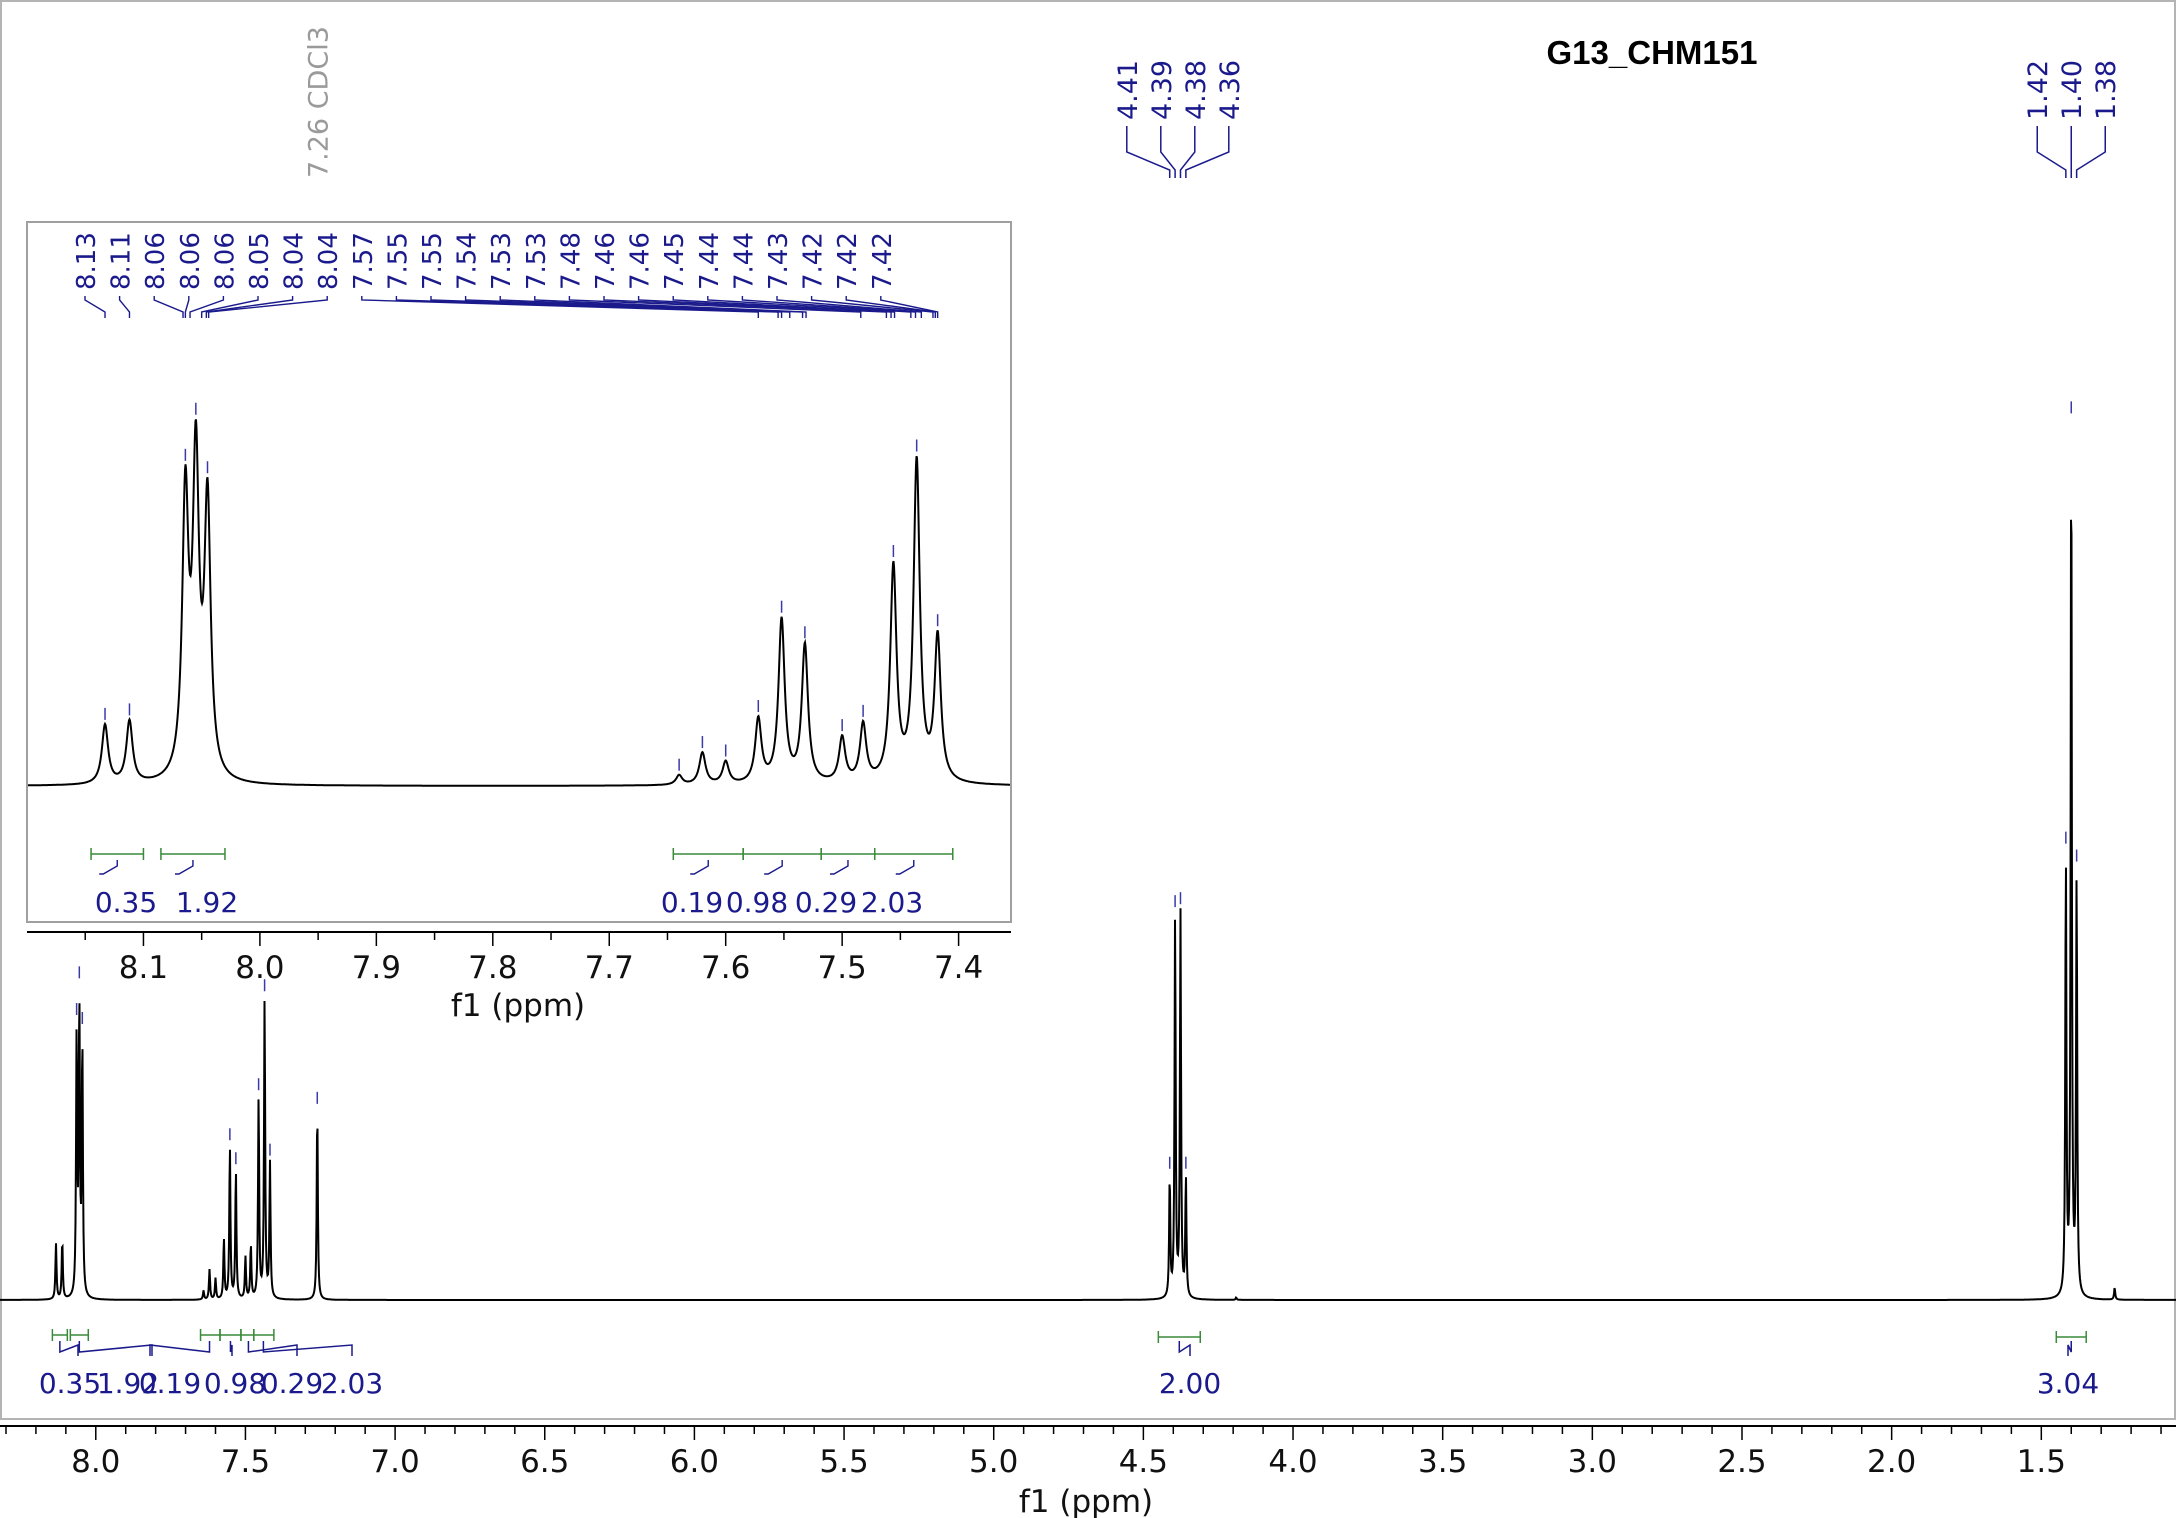 The image size is (2176, 1518). Describe the element at coordinates (571, 261) in the screenshot. I see `inset-peak-label: 7.48` at that location.